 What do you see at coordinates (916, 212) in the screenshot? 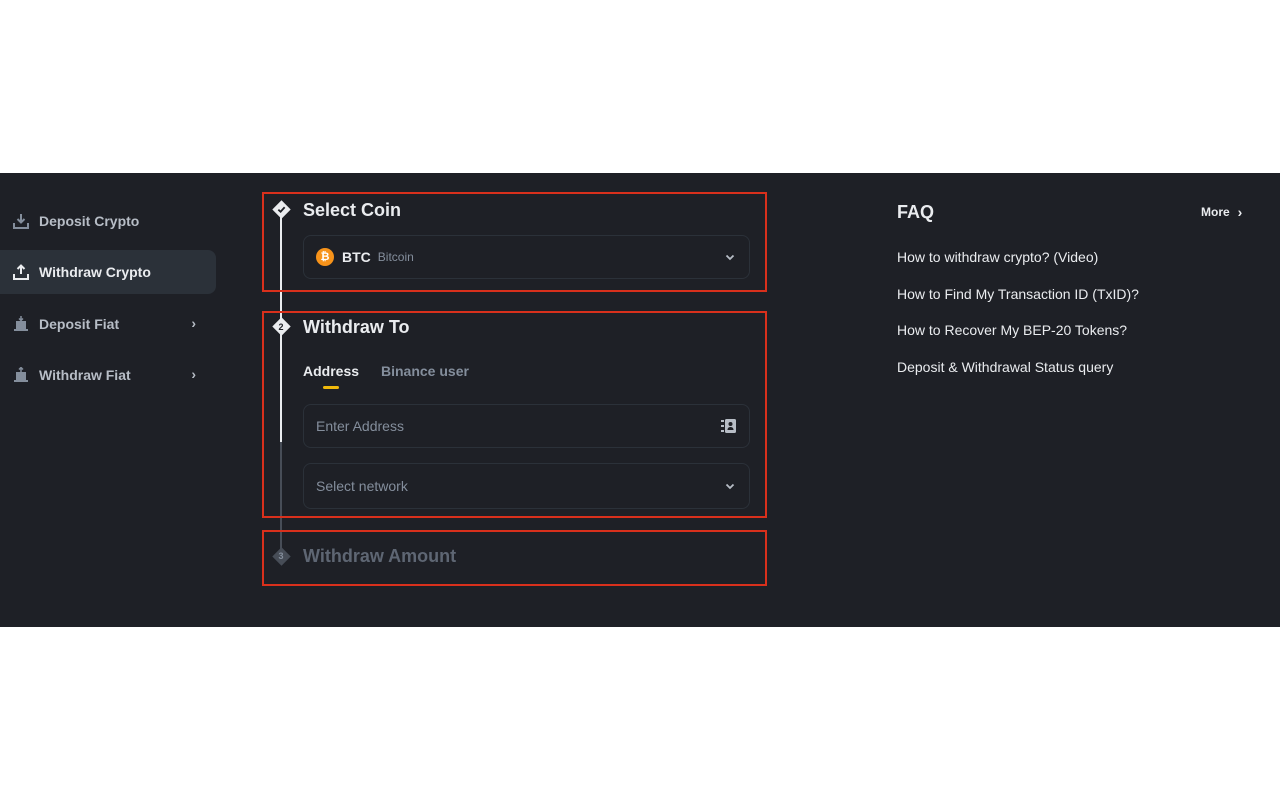
I see `faq-title: FAQ` at bounding box center [916, 212].